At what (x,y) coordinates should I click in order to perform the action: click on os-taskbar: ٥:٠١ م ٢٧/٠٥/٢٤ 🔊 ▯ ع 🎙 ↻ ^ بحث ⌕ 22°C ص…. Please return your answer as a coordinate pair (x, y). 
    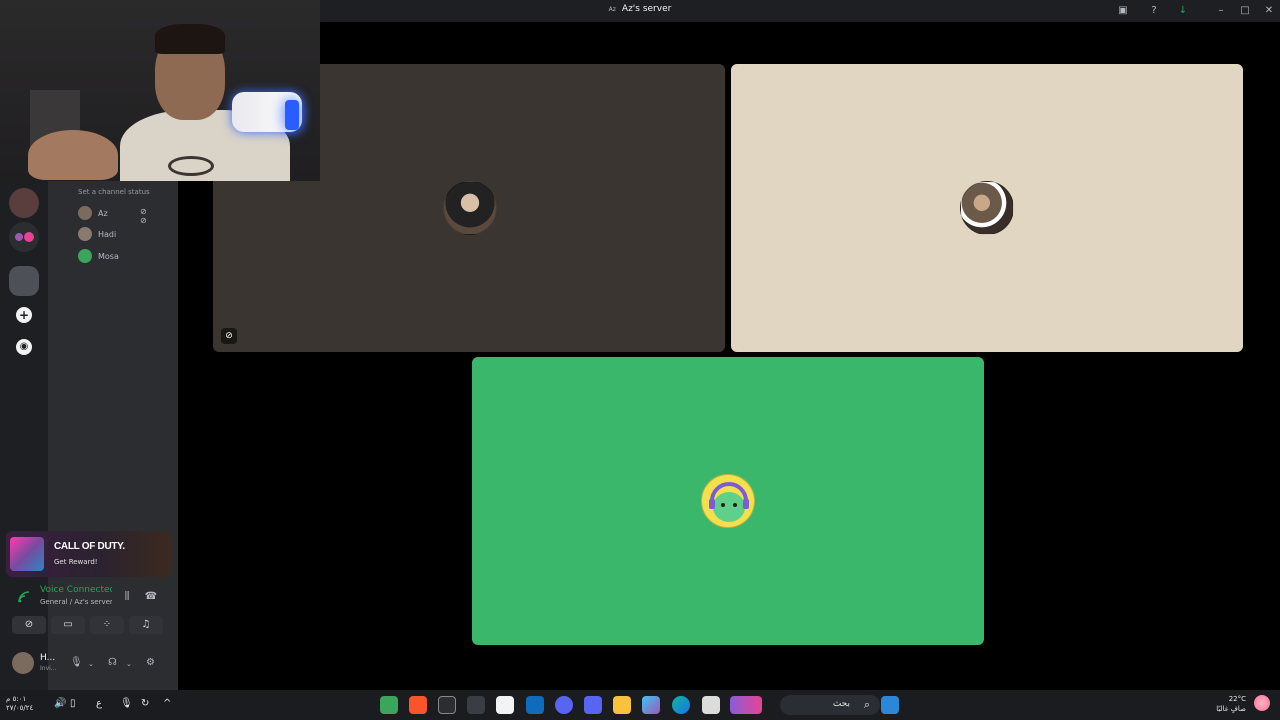
    Looking at the image, I should click on (640, 705).